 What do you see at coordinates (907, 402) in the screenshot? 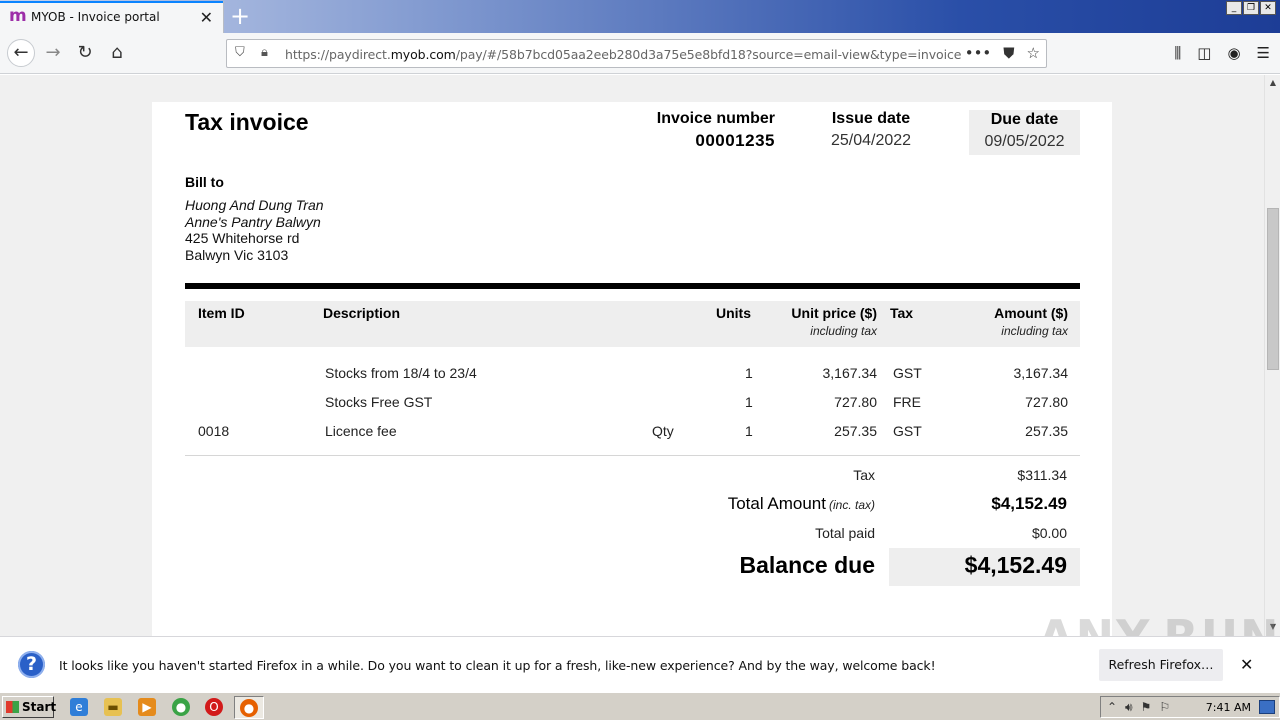
I see `line-tax-code: FRE` at bounding box center [907, 402].